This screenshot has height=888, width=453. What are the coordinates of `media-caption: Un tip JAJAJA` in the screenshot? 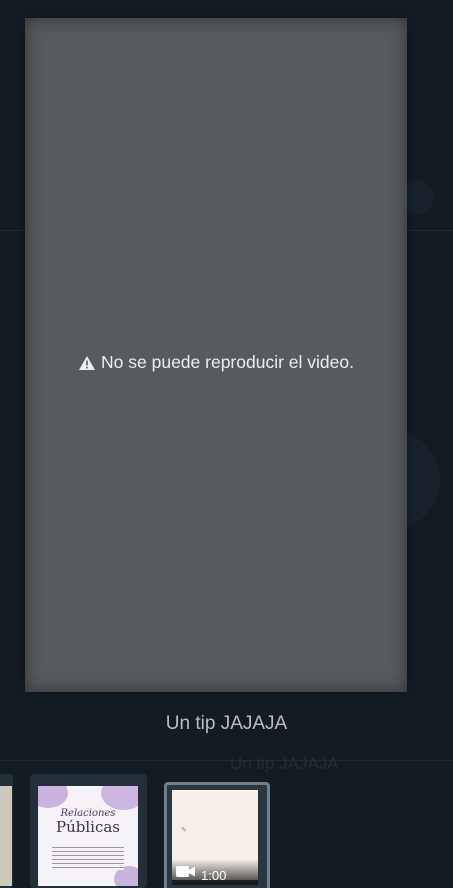 It's located at (226, 723).